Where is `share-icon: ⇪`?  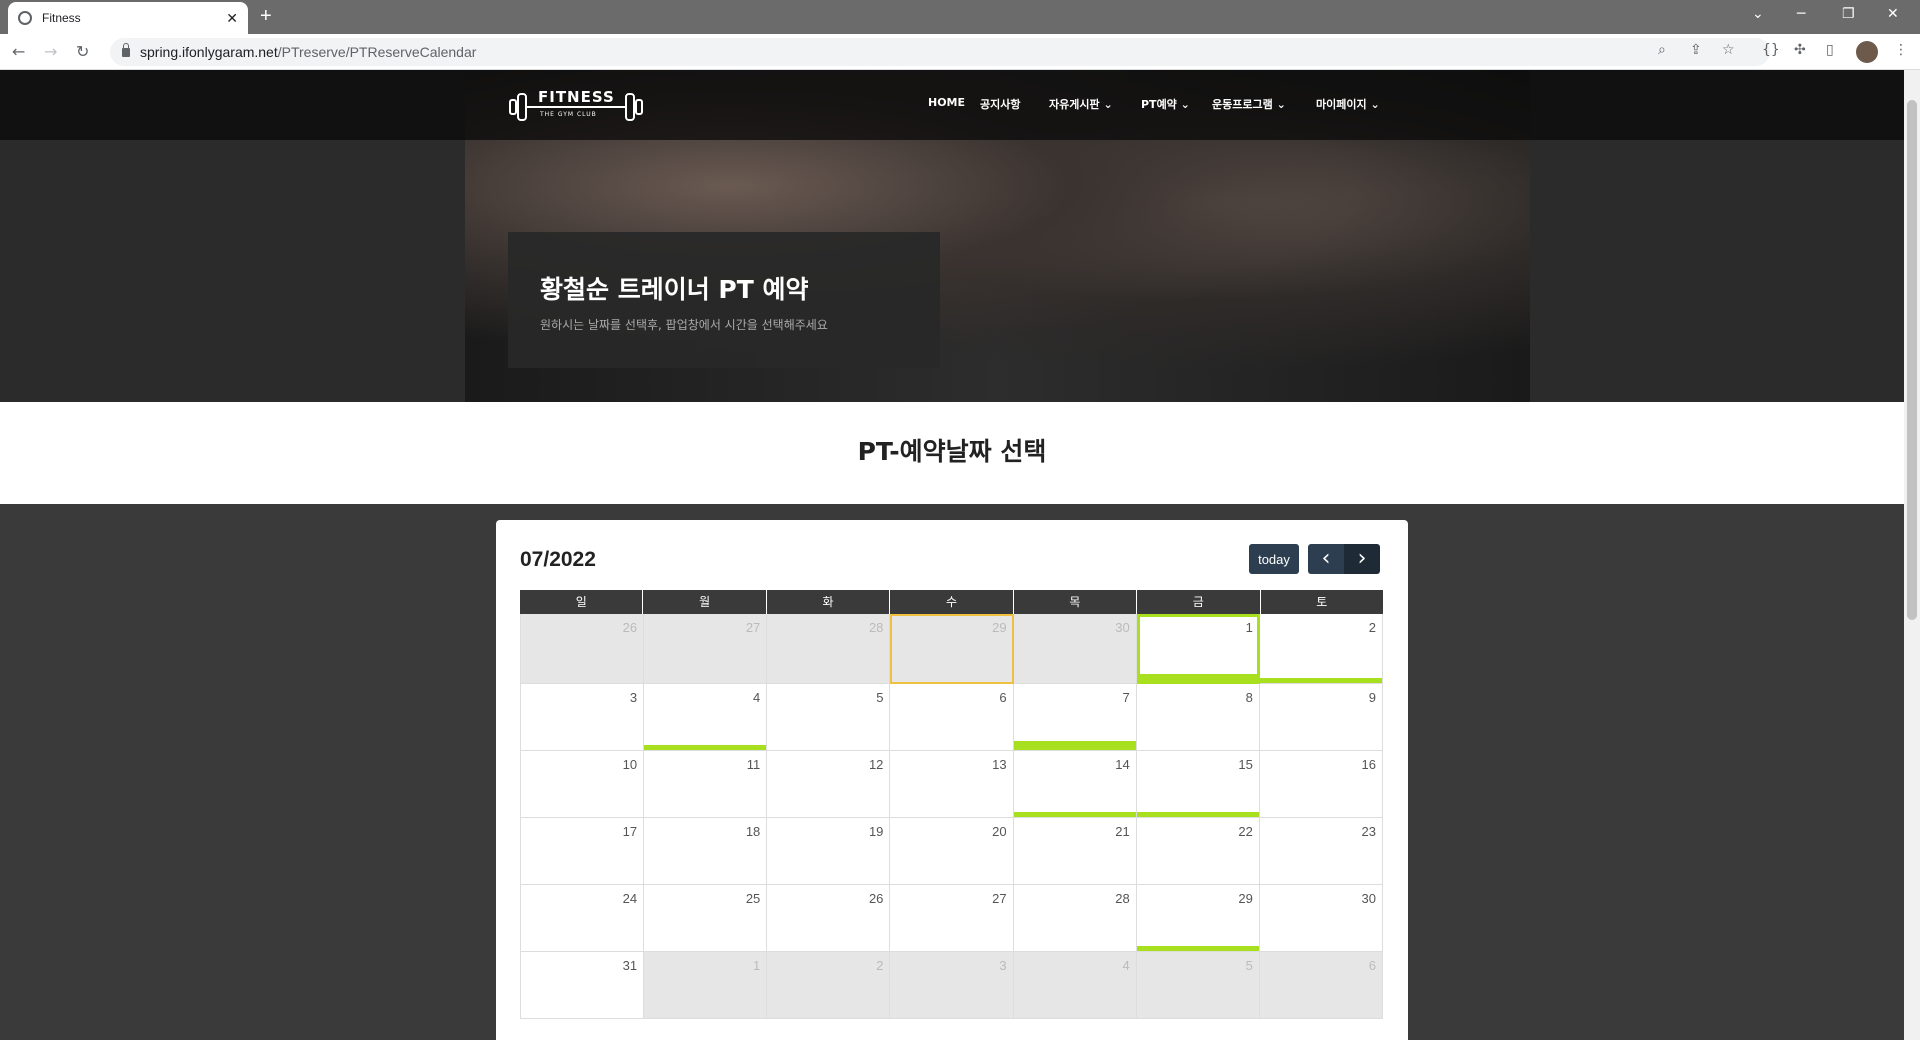 share-icon: ⇪ is located at coordinates (1696, 50).